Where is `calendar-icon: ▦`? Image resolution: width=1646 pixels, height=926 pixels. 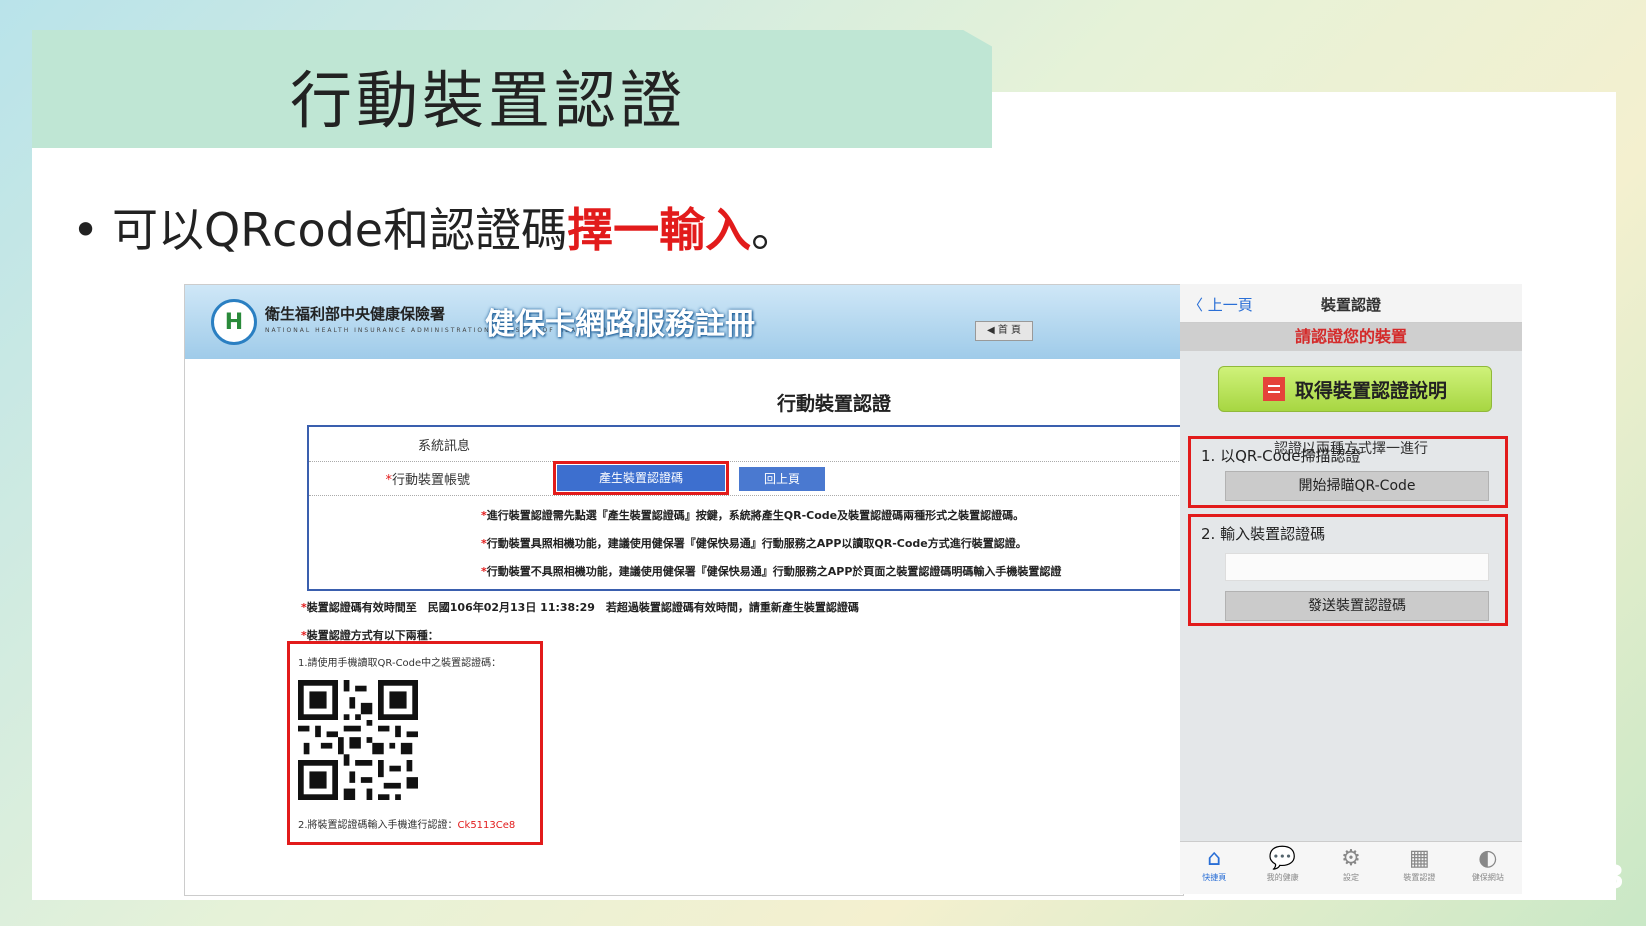 calendar-icon: ▦ is located at coordinates (1419, 858).